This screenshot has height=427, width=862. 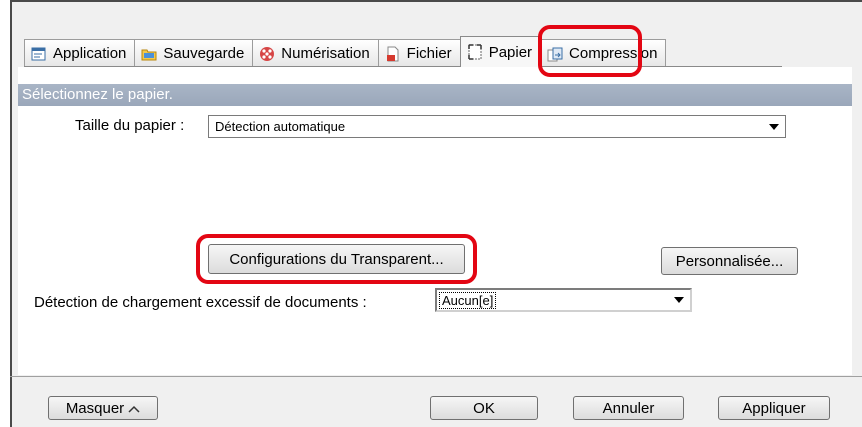 I want to click on paper-icon, so click(x=475, y=52).